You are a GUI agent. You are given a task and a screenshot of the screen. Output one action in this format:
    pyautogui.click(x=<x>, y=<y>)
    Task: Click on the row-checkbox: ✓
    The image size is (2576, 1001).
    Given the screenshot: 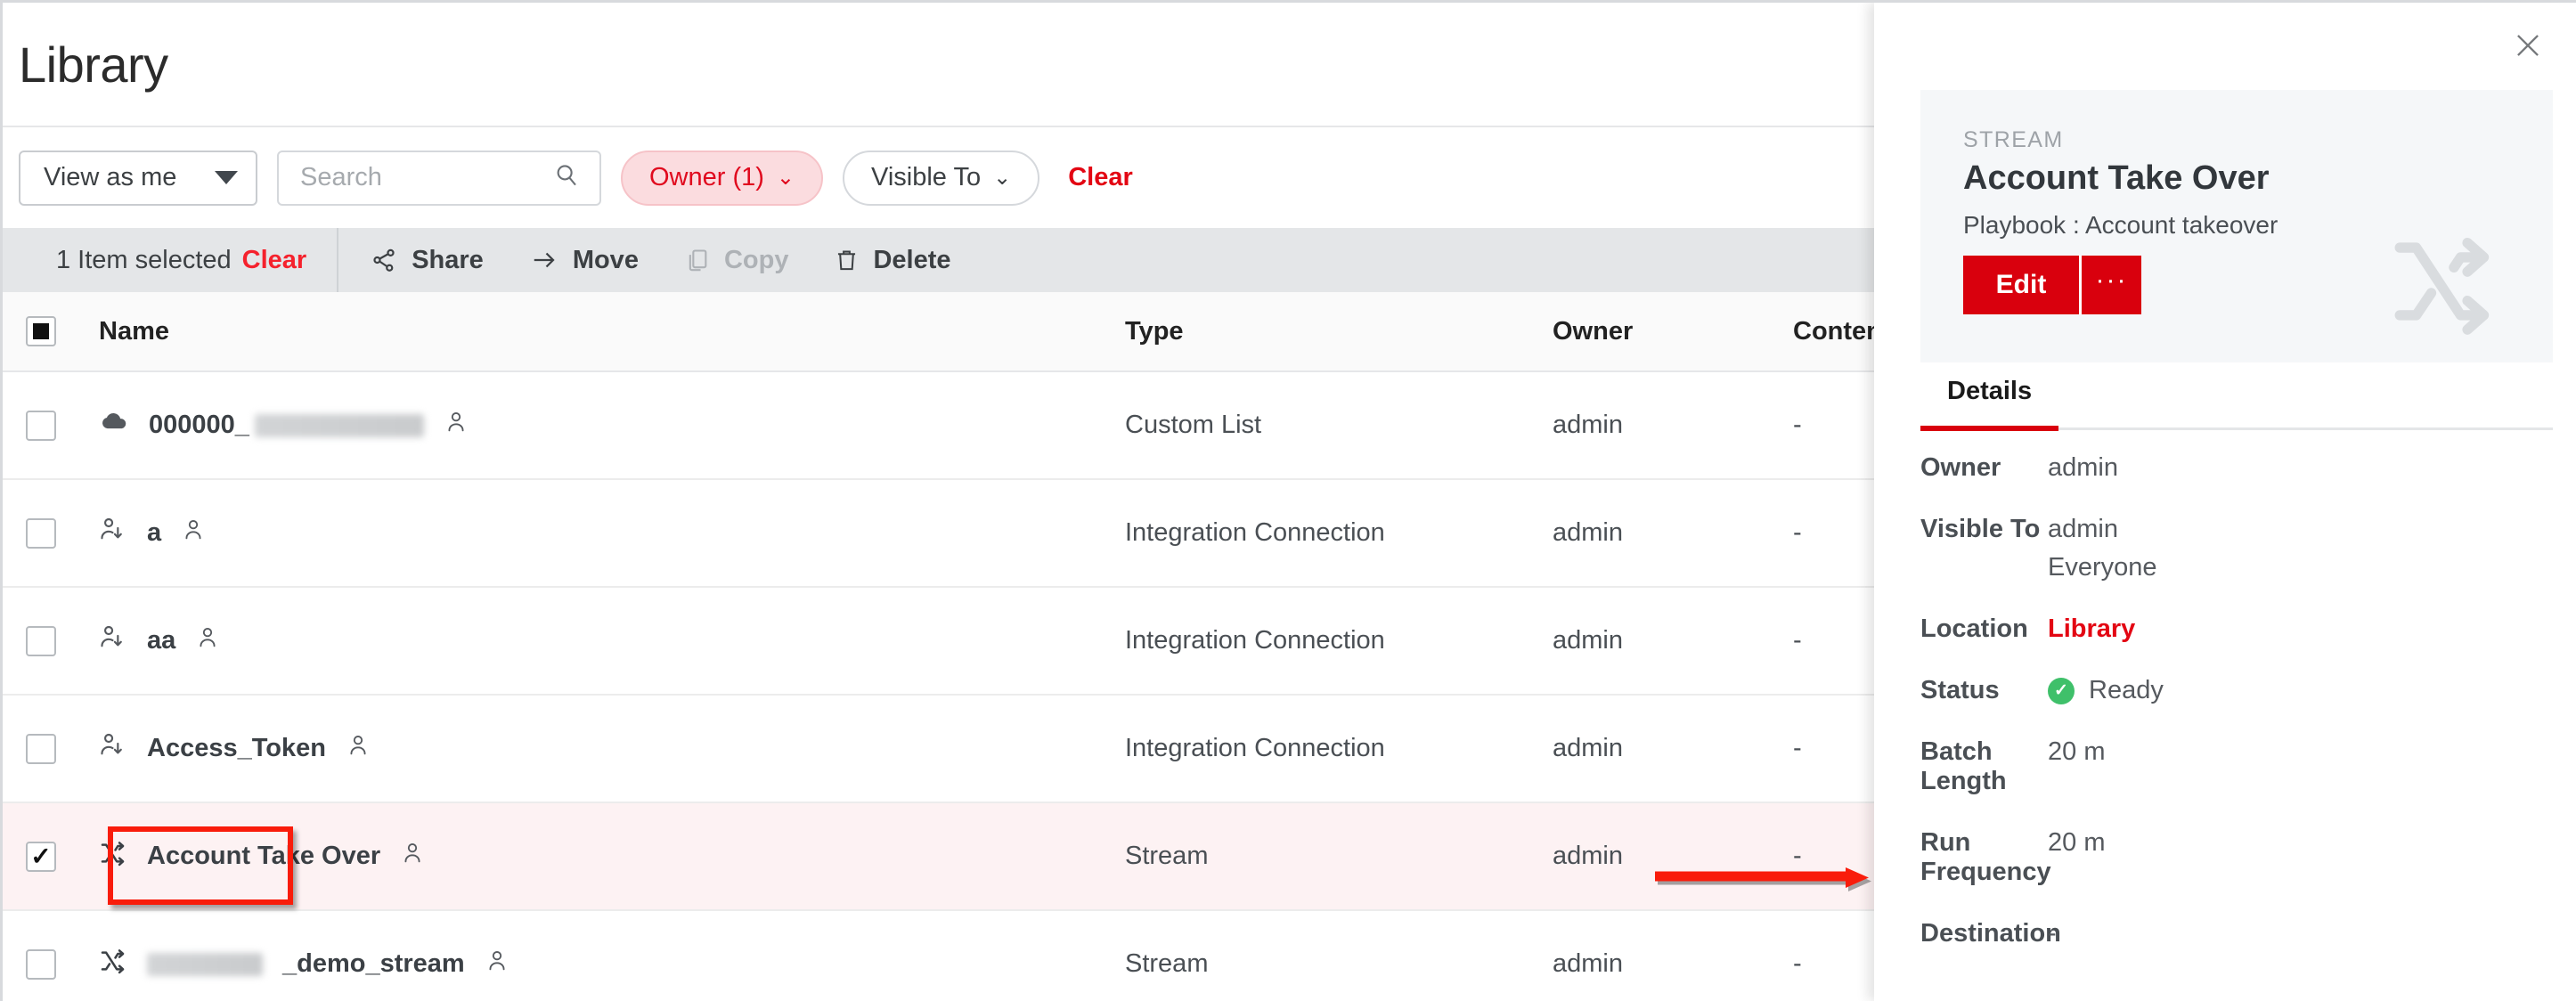 What is the action you would take?
    pyautogui.click(x=41, y=856)
    